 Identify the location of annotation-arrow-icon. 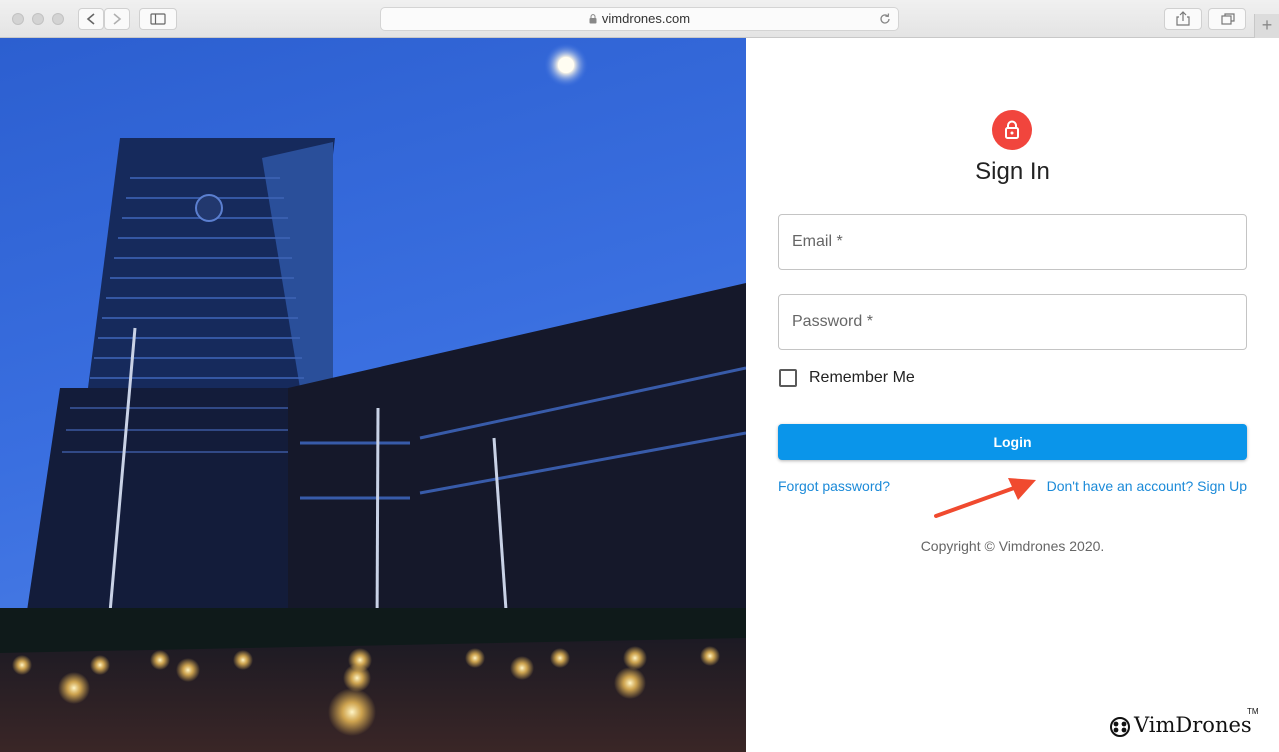
(985, 498).